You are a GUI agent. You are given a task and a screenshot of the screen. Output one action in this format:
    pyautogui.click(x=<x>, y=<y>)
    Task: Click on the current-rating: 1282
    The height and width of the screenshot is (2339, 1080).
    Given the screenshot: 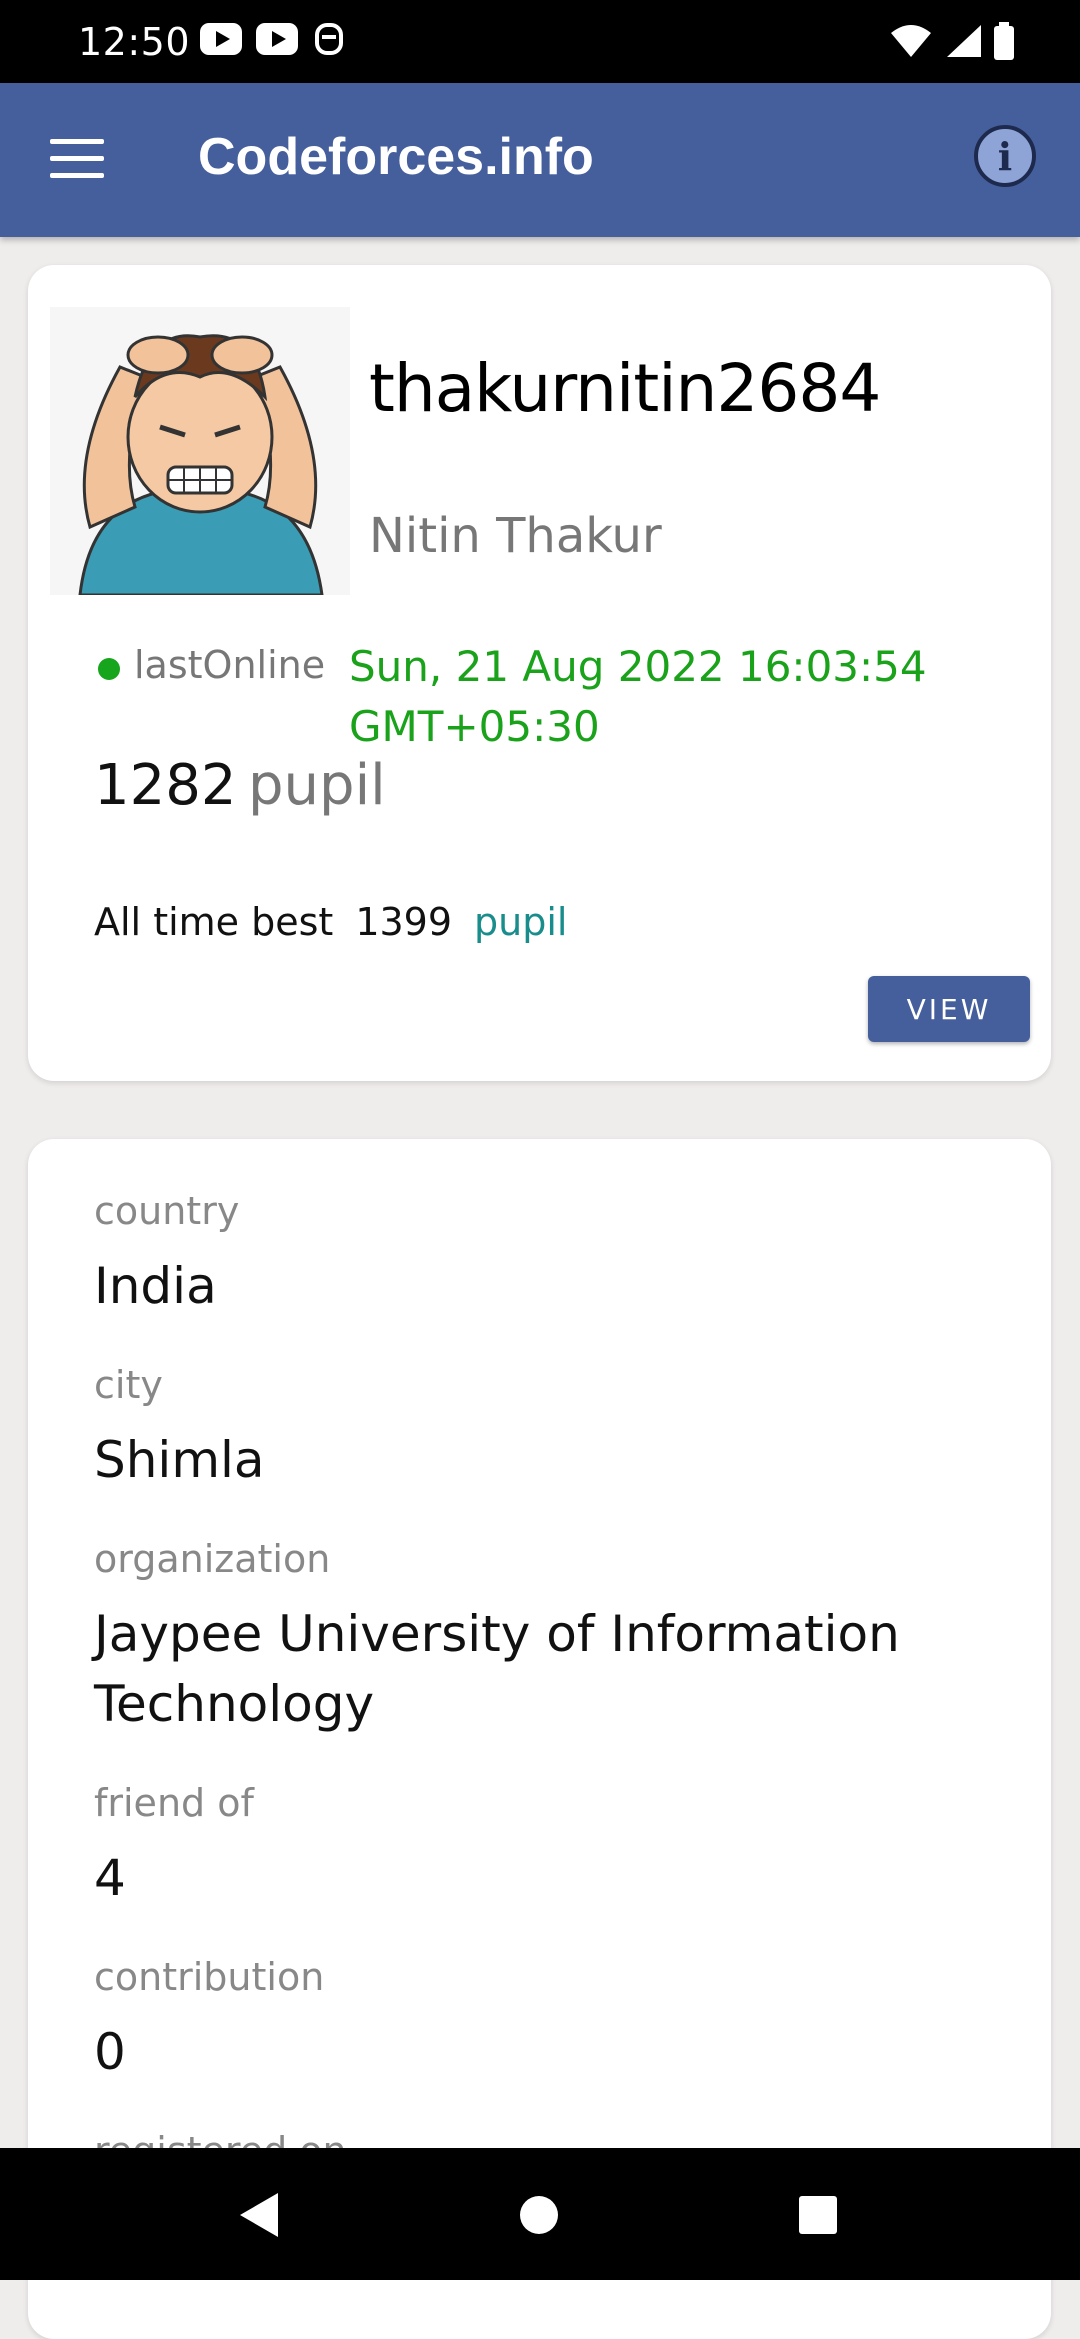 What is the action you would take?
    pyautogui.click(x=165, y=785)
    